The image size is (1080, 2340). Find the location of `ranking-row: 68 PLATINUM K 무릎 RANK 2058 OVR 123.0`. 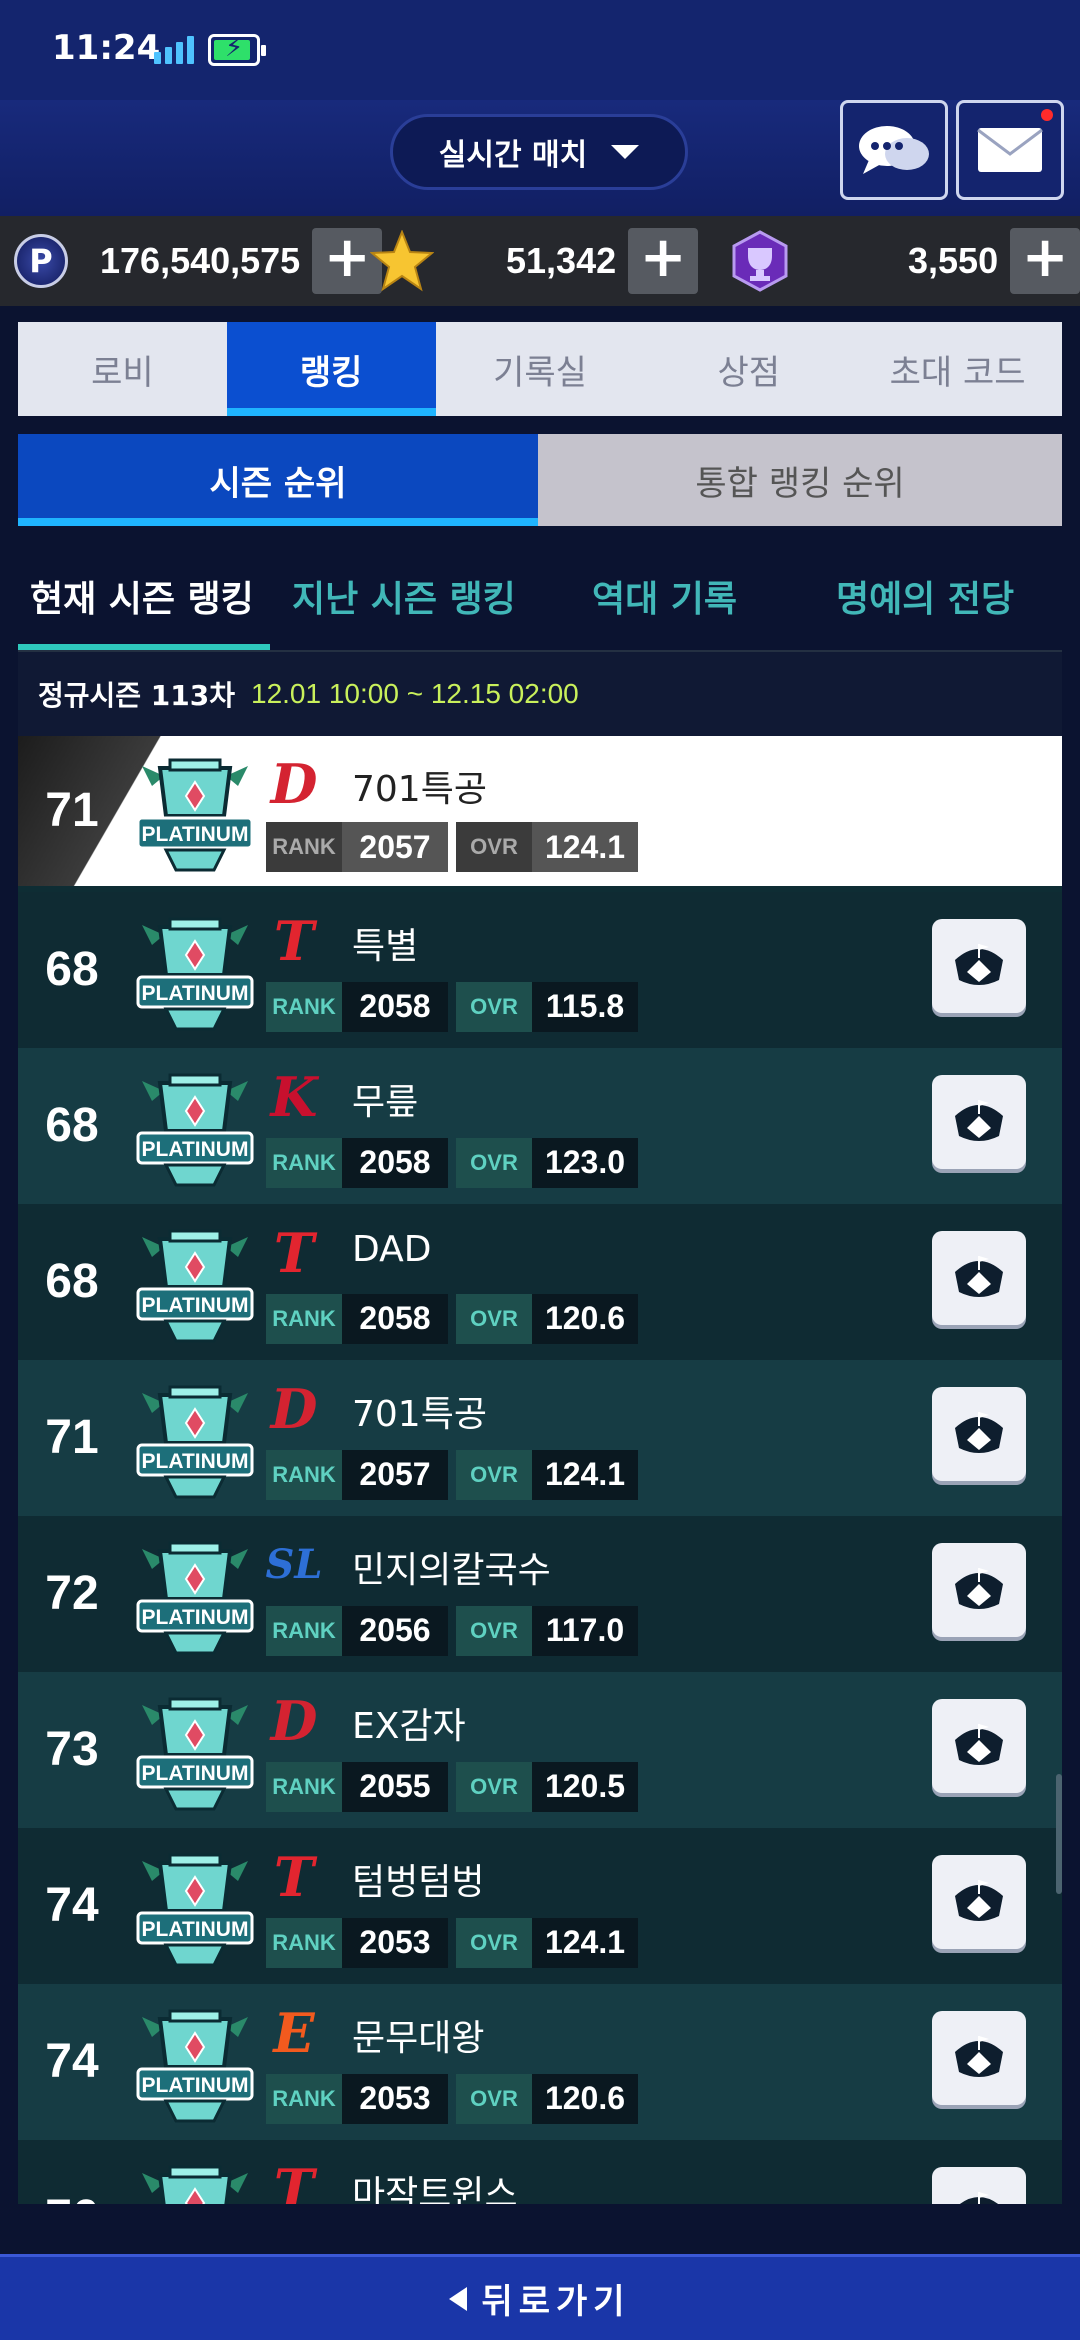

ranking-row: 68 PLATINUM K 무릎 RANK 2058 OVR 123.0 is located at coordinates (540, 1126).